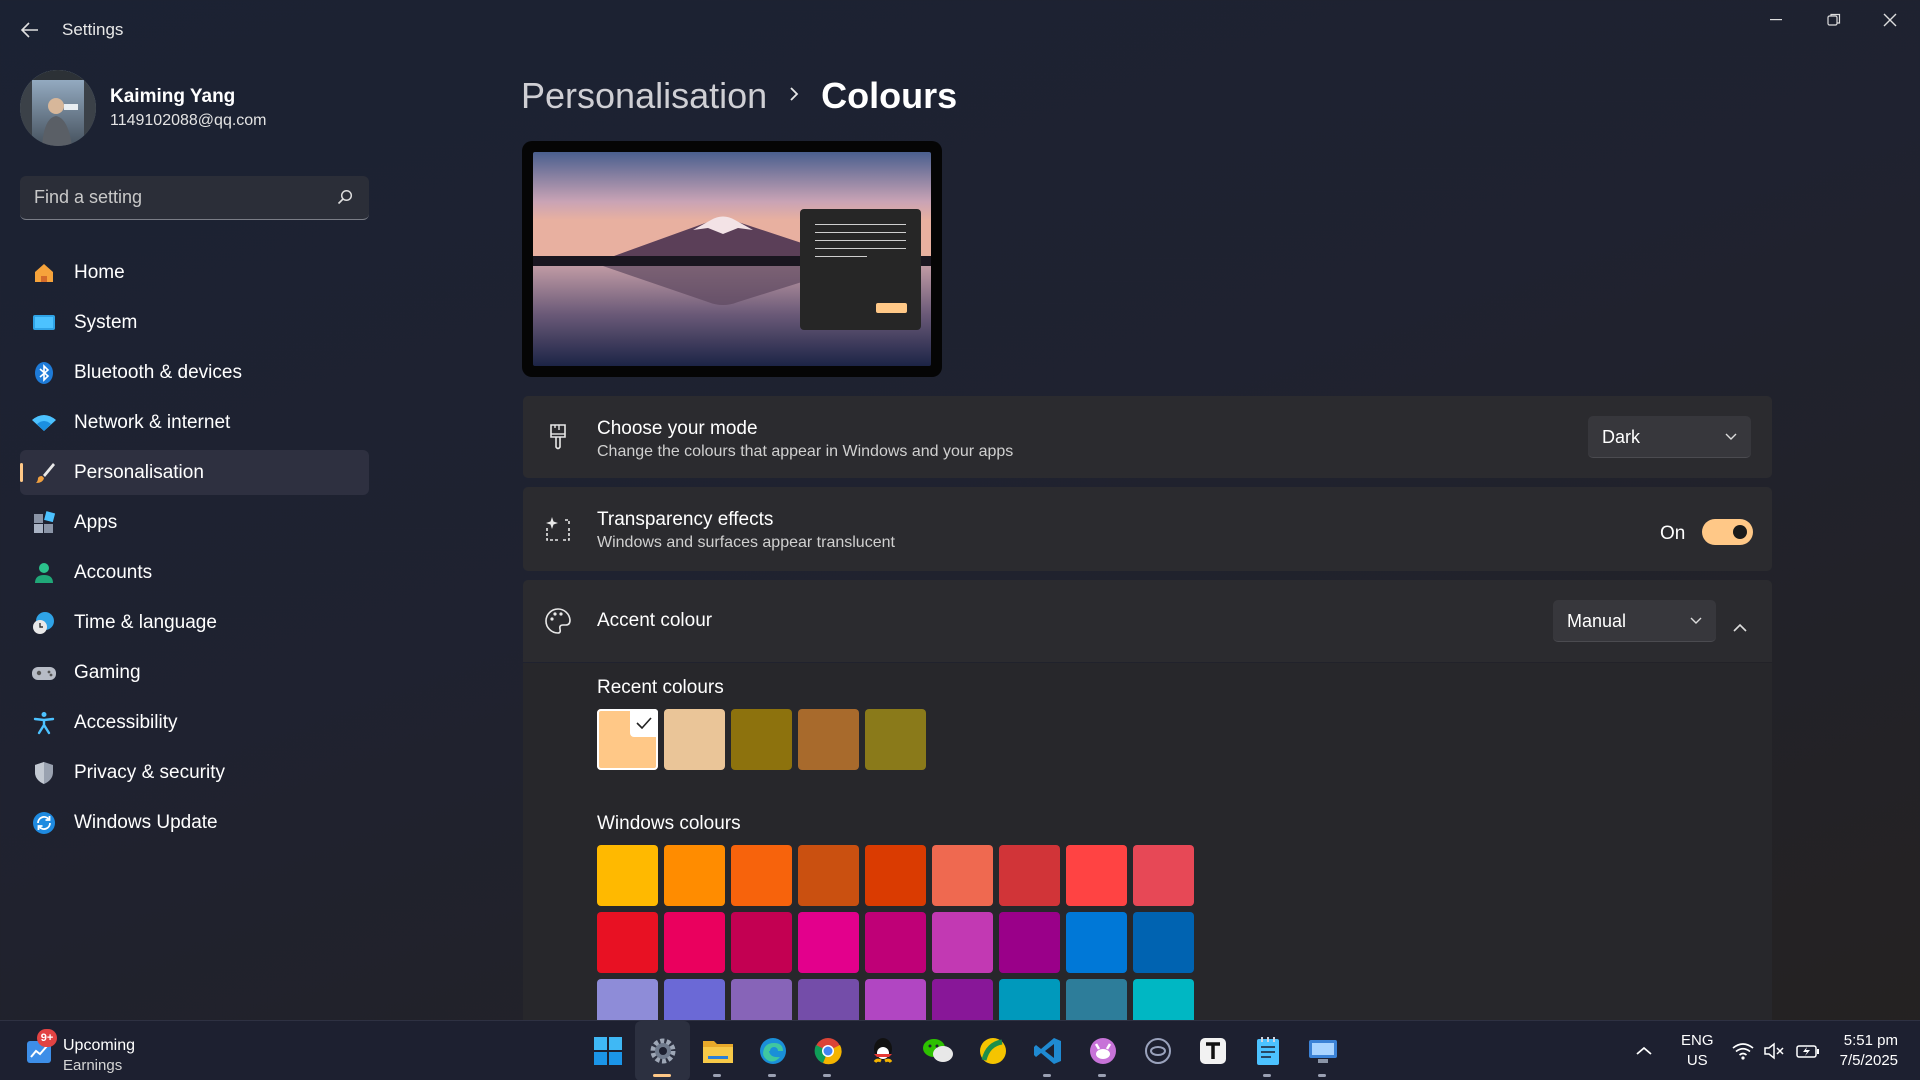  What do you see at coordinates (106, 322) in the screenshot?
I see `sidebar-item-label: System` at bounding box center [106, 322].